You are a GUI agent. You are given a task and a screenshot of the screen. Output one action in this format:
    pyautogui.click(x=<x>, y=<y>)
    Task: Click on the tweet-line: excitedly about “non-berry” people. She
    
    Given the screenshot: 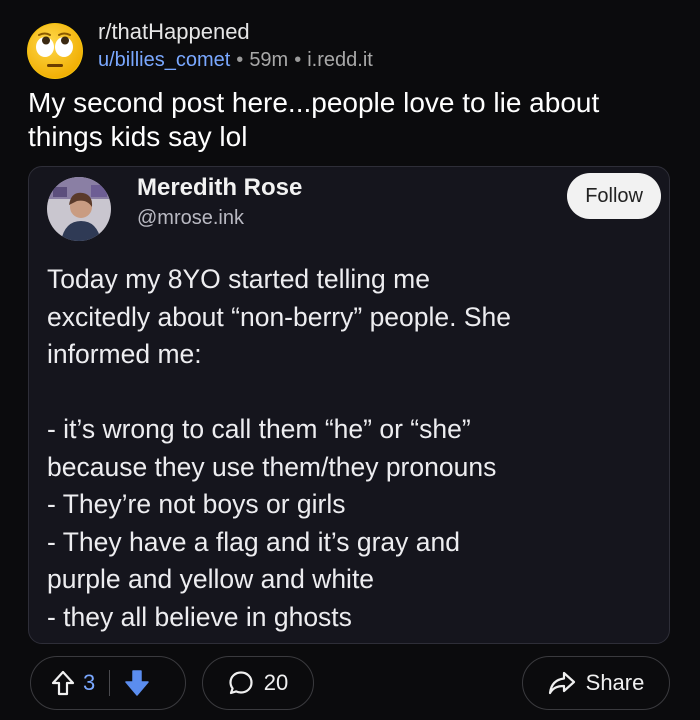 What is the action you would take?
    pyautogui.click(x=279, y=316)
    